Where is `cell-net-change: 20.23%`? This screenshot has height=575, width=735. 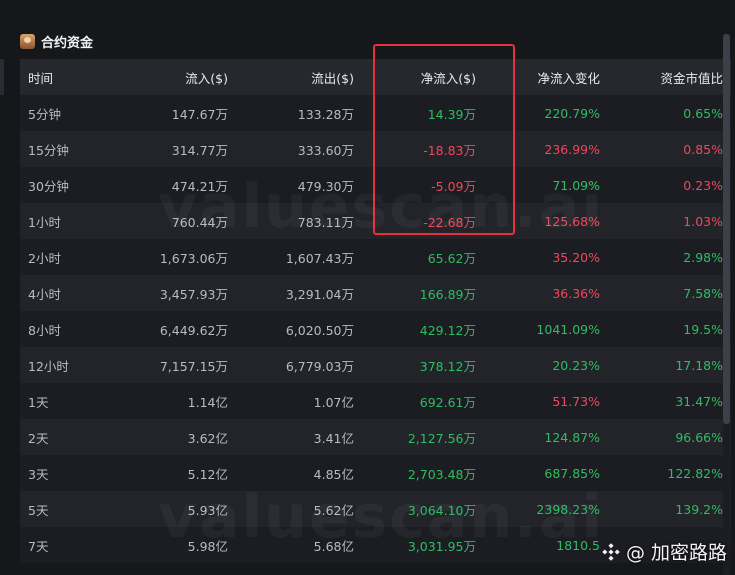
cell-net-change: 20.23% is located at coordinates (576, 365).